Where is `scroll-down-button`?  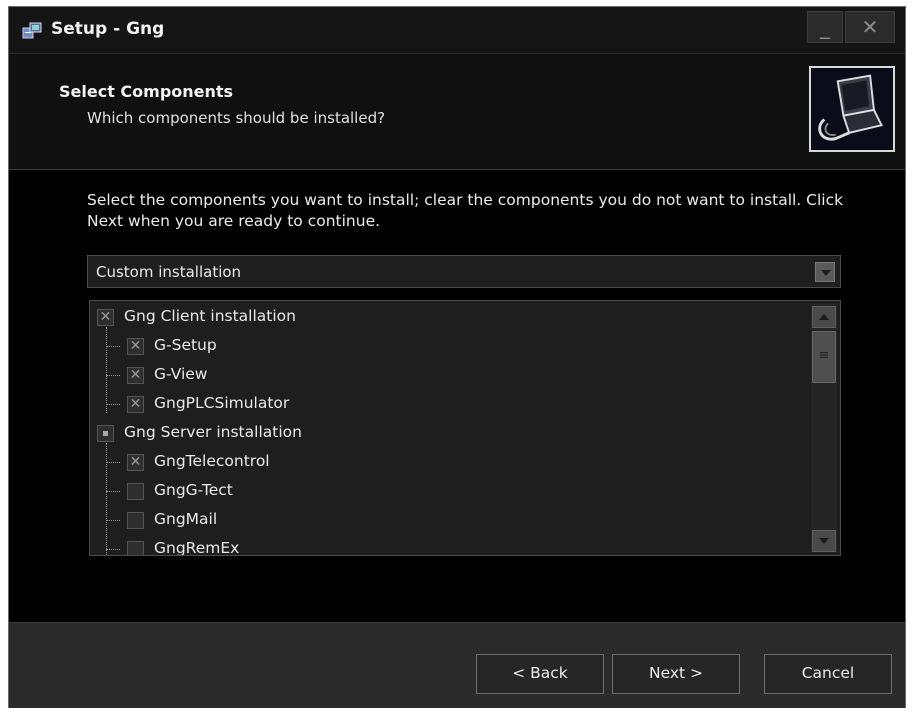 scroll-down-button is located at coordinates (824, 541).